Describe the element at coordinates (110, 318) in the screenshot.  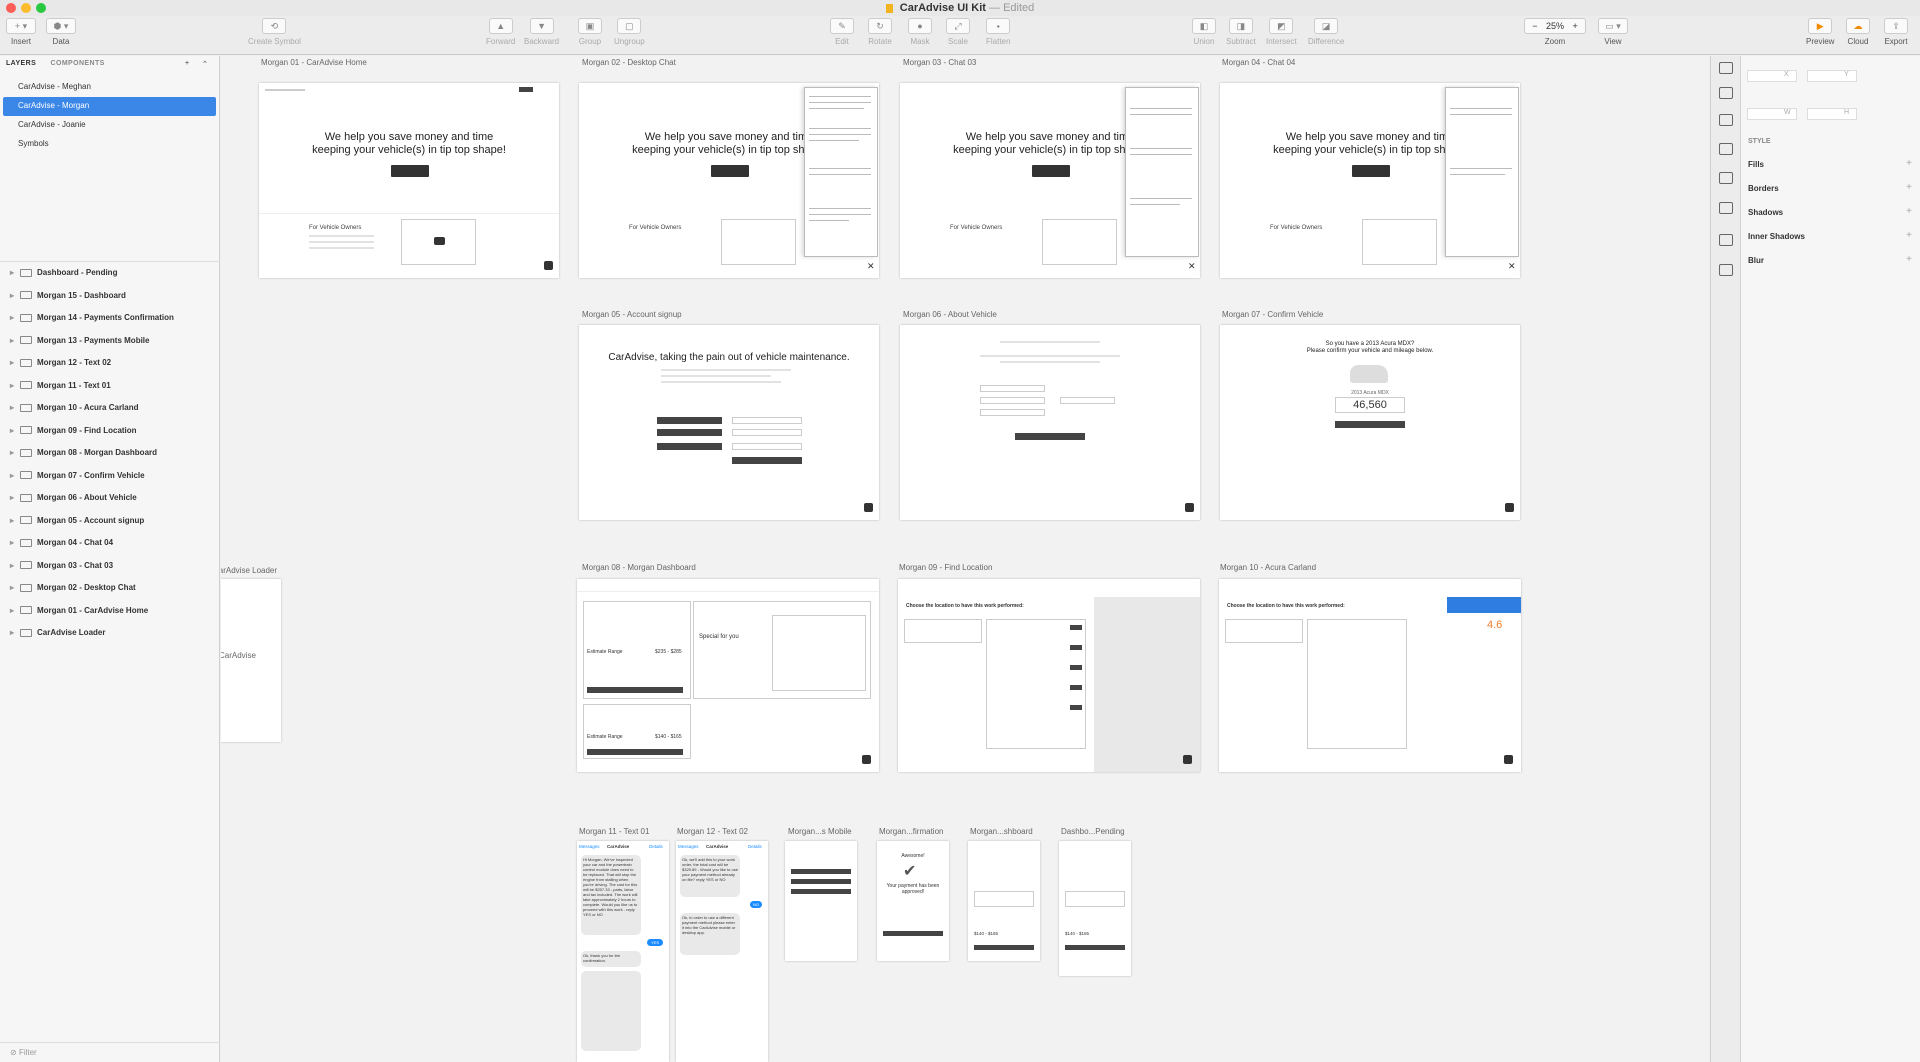
I see `artboard-item: ▸ Morgan 14 - Payments Confirmation` at that location.